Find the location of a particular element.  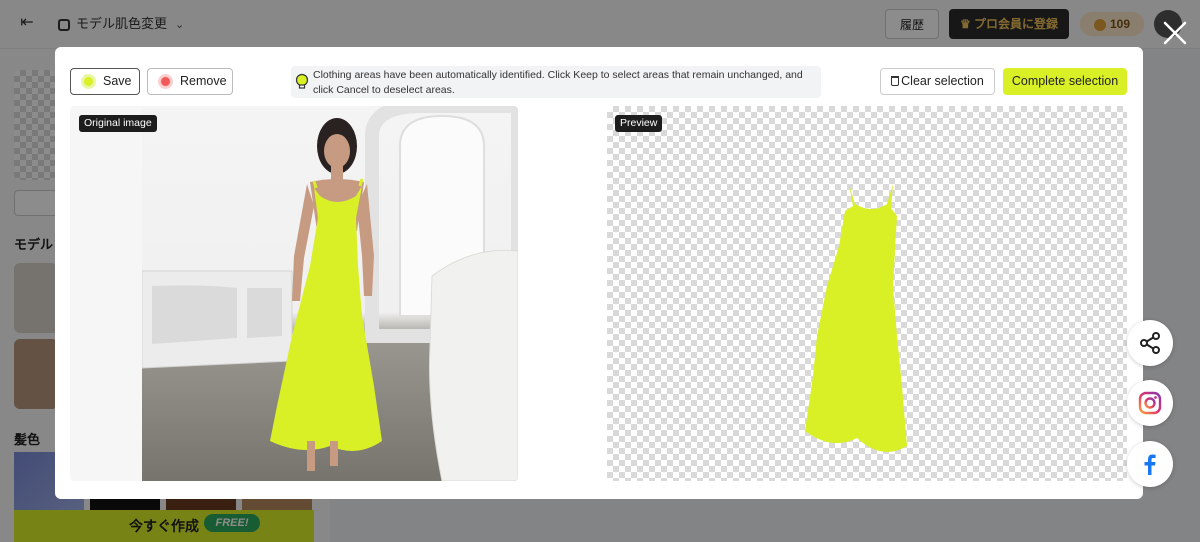

instagram-button is located at coordinates (1150, 403).